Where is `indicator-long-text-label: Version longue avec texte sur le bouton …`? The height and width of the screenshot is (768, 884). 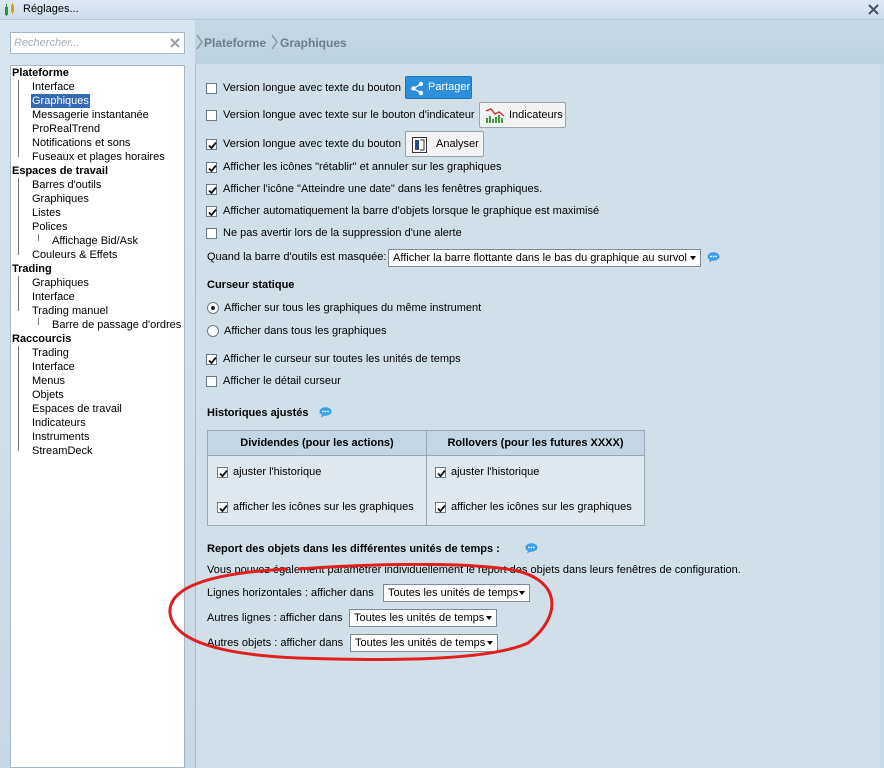 indicator-long-text-label: Version longue avec texte sur le bouton … is located at coordinates (349, 115).